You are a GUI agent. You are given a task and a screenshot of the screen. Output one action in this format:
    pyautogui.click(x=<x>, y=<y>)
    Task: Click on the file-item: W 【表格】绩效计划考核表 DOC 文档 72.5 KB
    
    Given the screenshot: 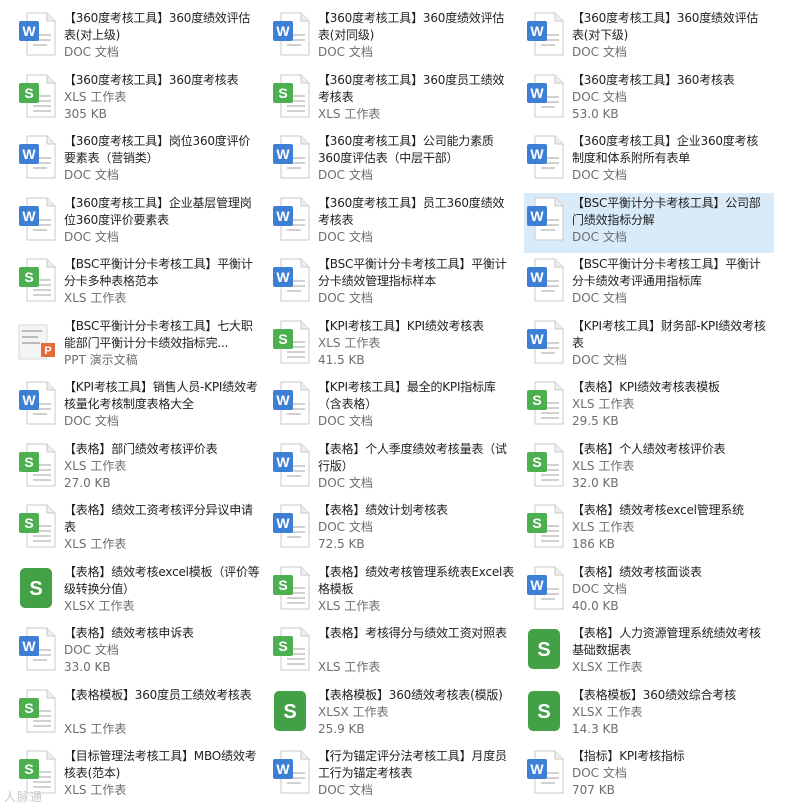 What is the action you would take?
    pyautogui.click(x=395, y=530)
    